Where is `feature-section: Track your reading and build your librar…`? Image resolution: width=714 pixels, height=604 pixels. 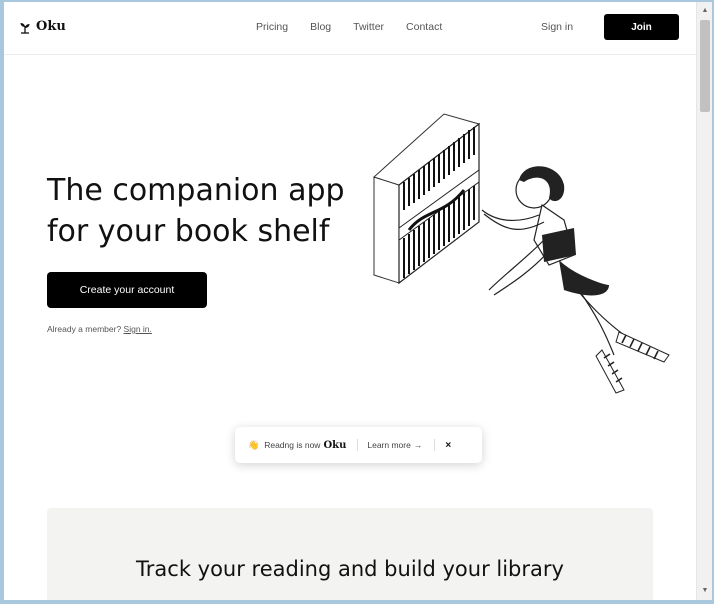
feature-section: Track your reading and build your librar… is located at coordinates (350, 554).